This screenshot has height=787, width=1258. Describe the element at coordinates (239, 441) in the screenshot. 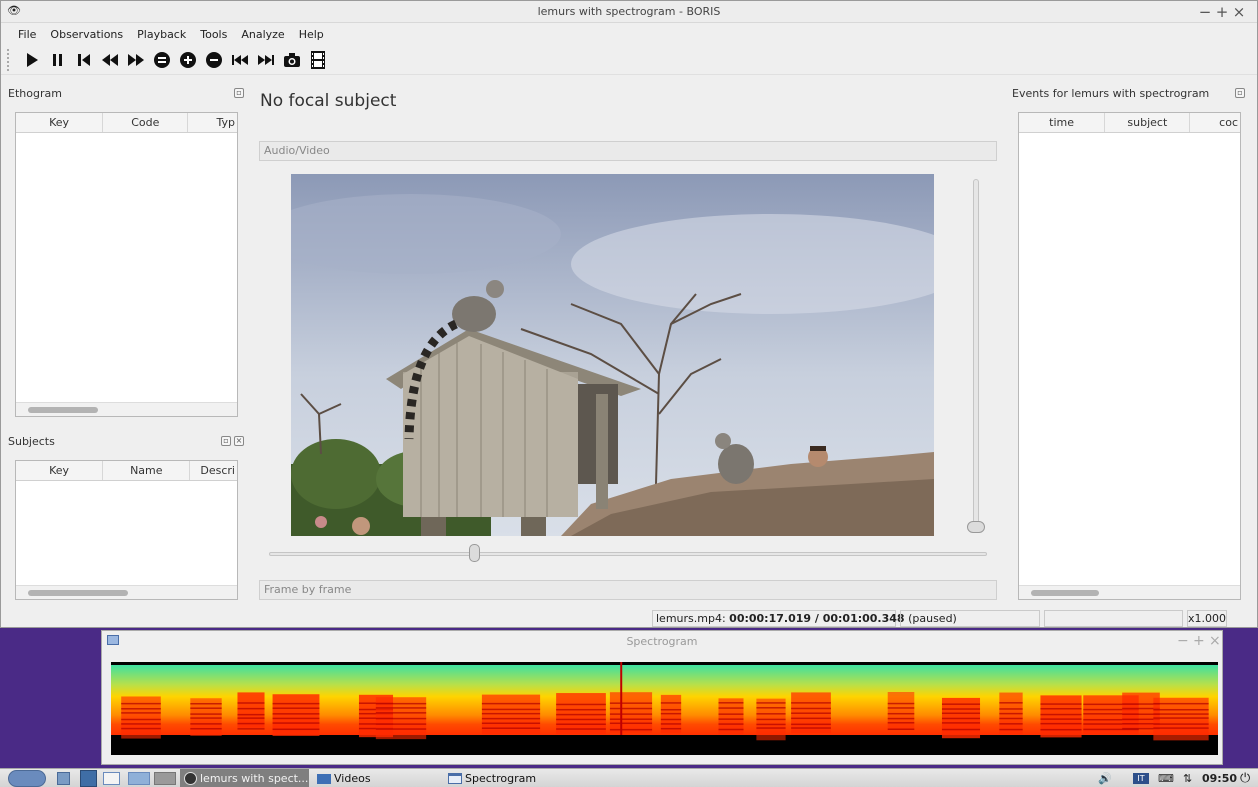

I see `subjects-close-button: ×` at that location.